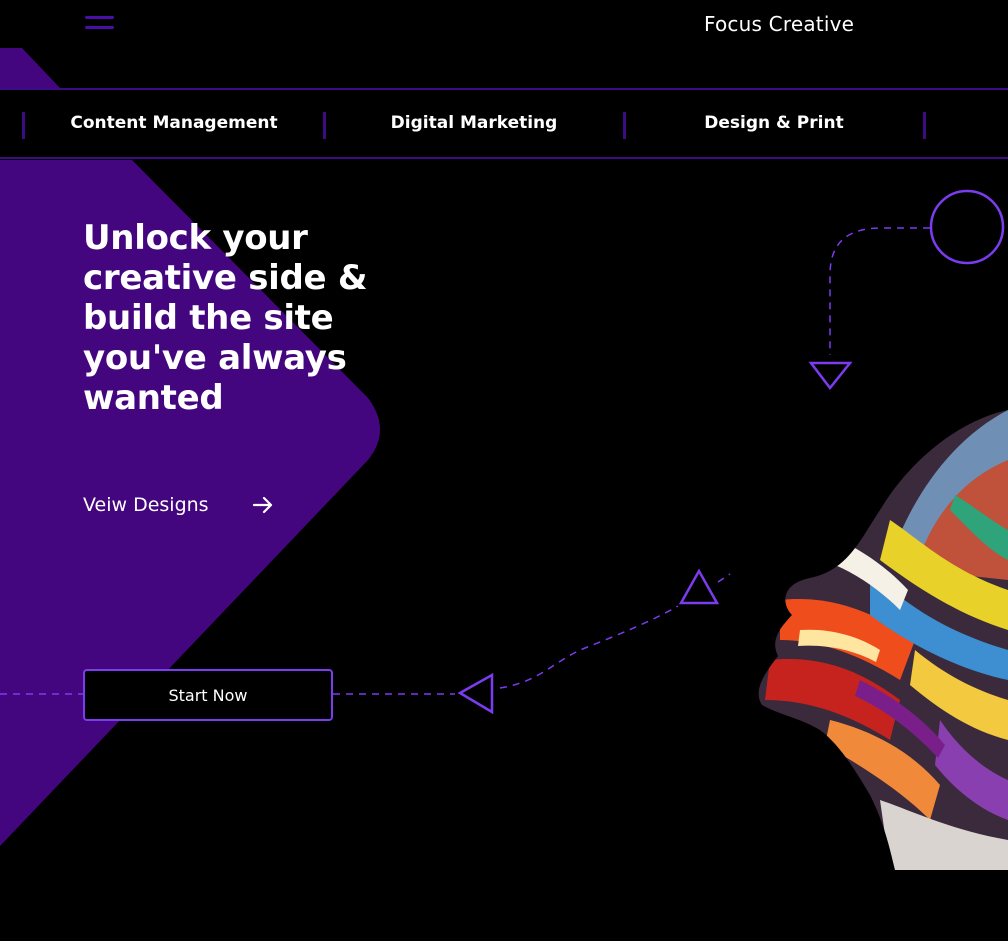  Describe the element at coordinates (262, 505) in the screenshot. I see `arrow-right-icon` at that location.